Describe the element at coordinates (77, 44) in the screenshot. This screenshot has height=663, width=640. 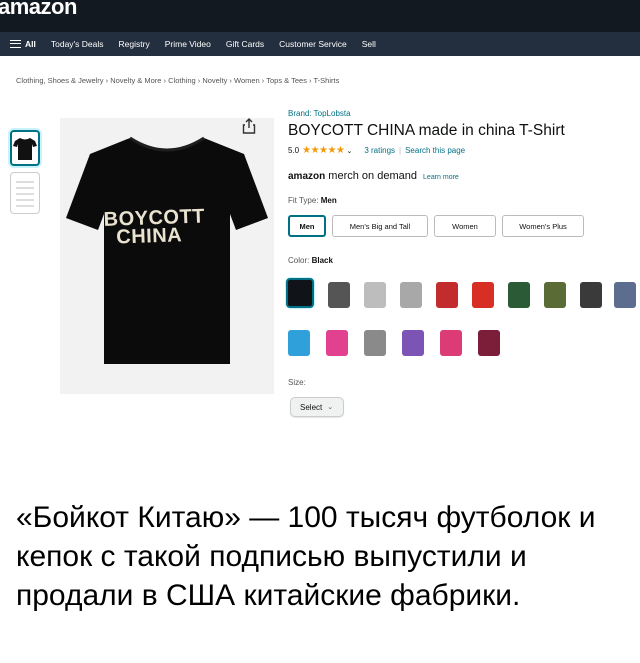
I see `nav-todays-deals: Today's Deals` at that location.